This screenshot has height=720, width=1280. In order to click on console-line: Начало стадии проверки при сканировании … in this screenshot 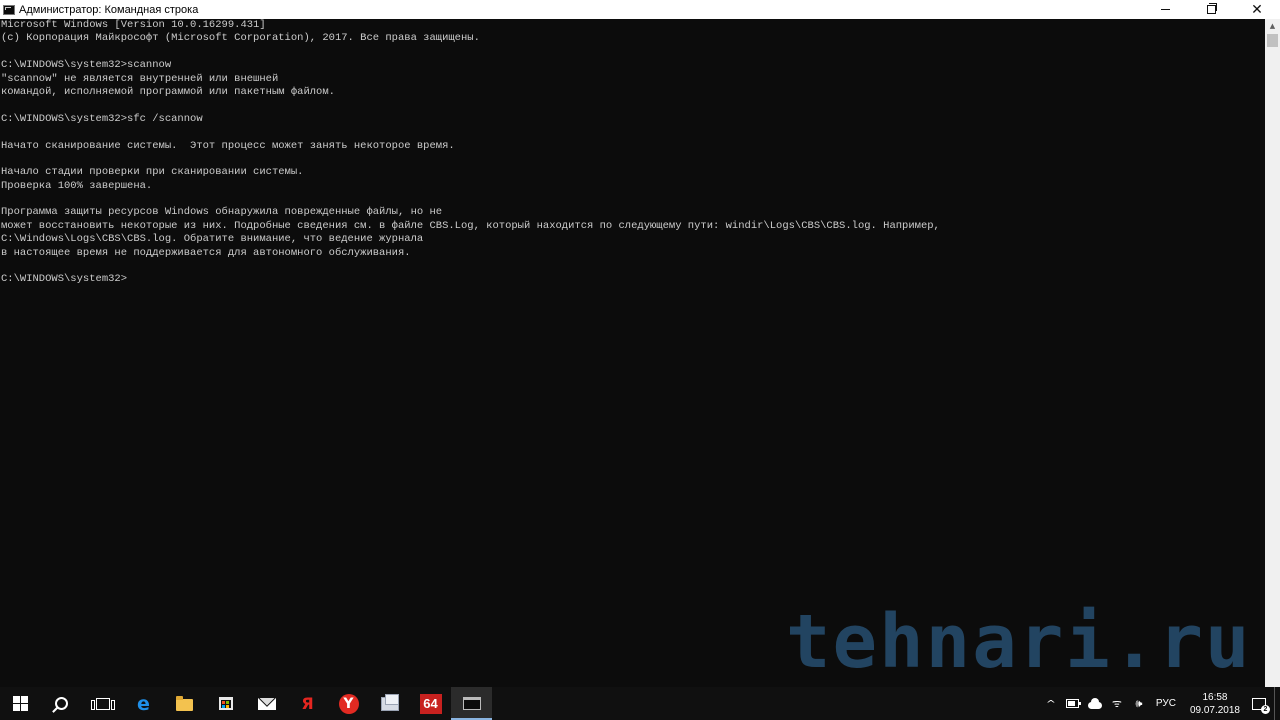, I will do `click(152, 172)`.